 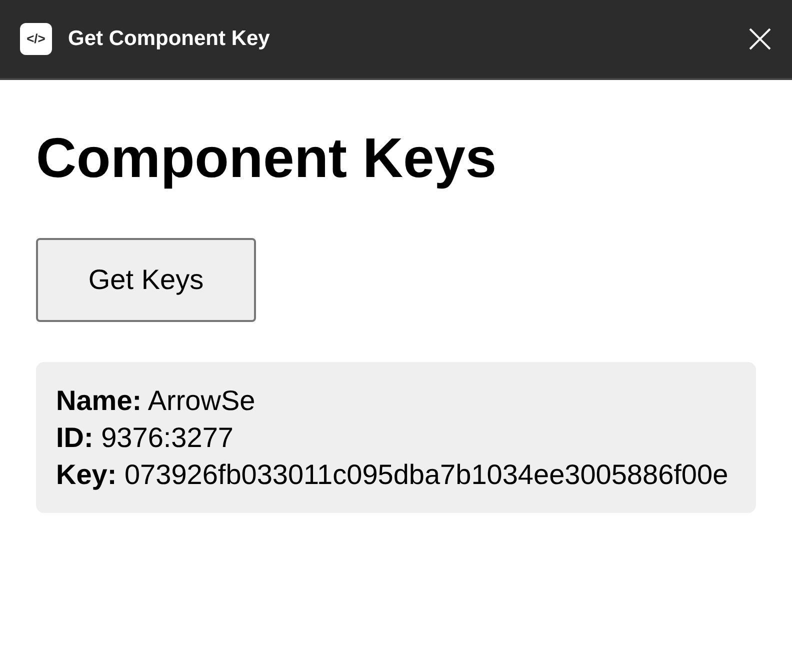 I want to click on close-icon, so click(x=760, y=39).